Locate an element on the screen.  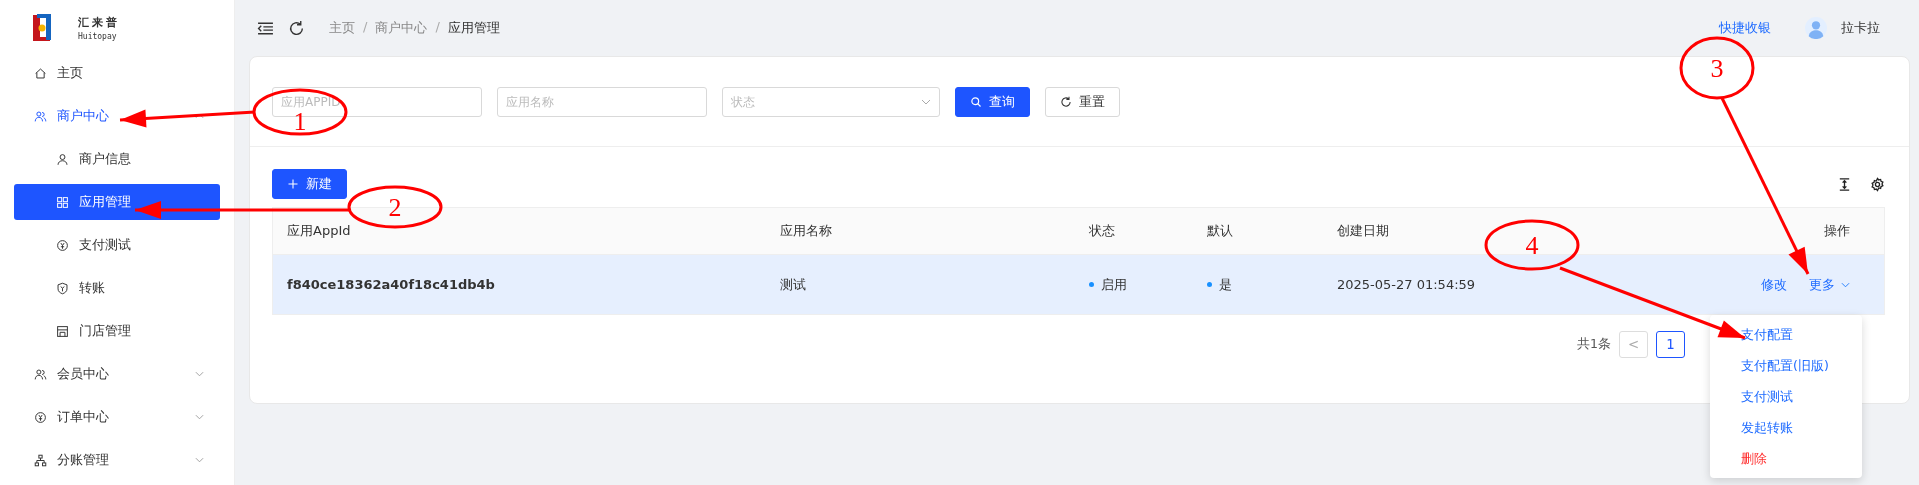
annotation-number: 2 is located at coordinates (395, 207).